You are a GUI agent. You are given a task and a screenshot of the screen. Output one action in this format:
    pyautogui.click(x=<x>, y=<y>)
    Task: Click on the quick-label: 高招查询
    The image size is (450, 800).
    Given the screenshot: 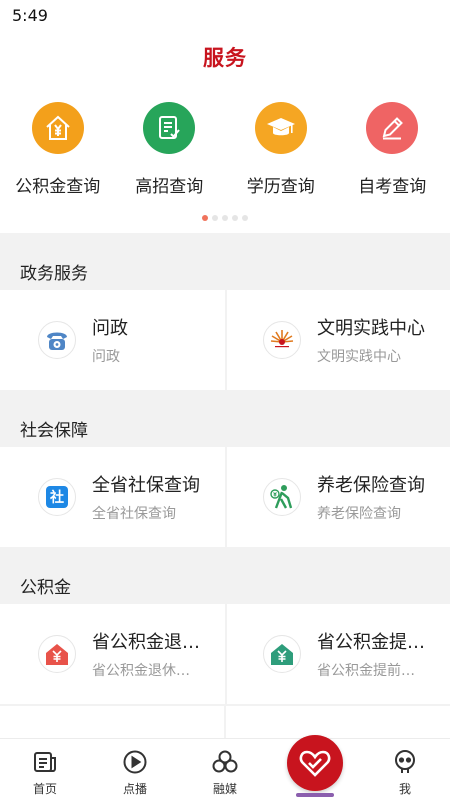 What is the action you would take?
    pyautogui.click(x=169, y=187)
    